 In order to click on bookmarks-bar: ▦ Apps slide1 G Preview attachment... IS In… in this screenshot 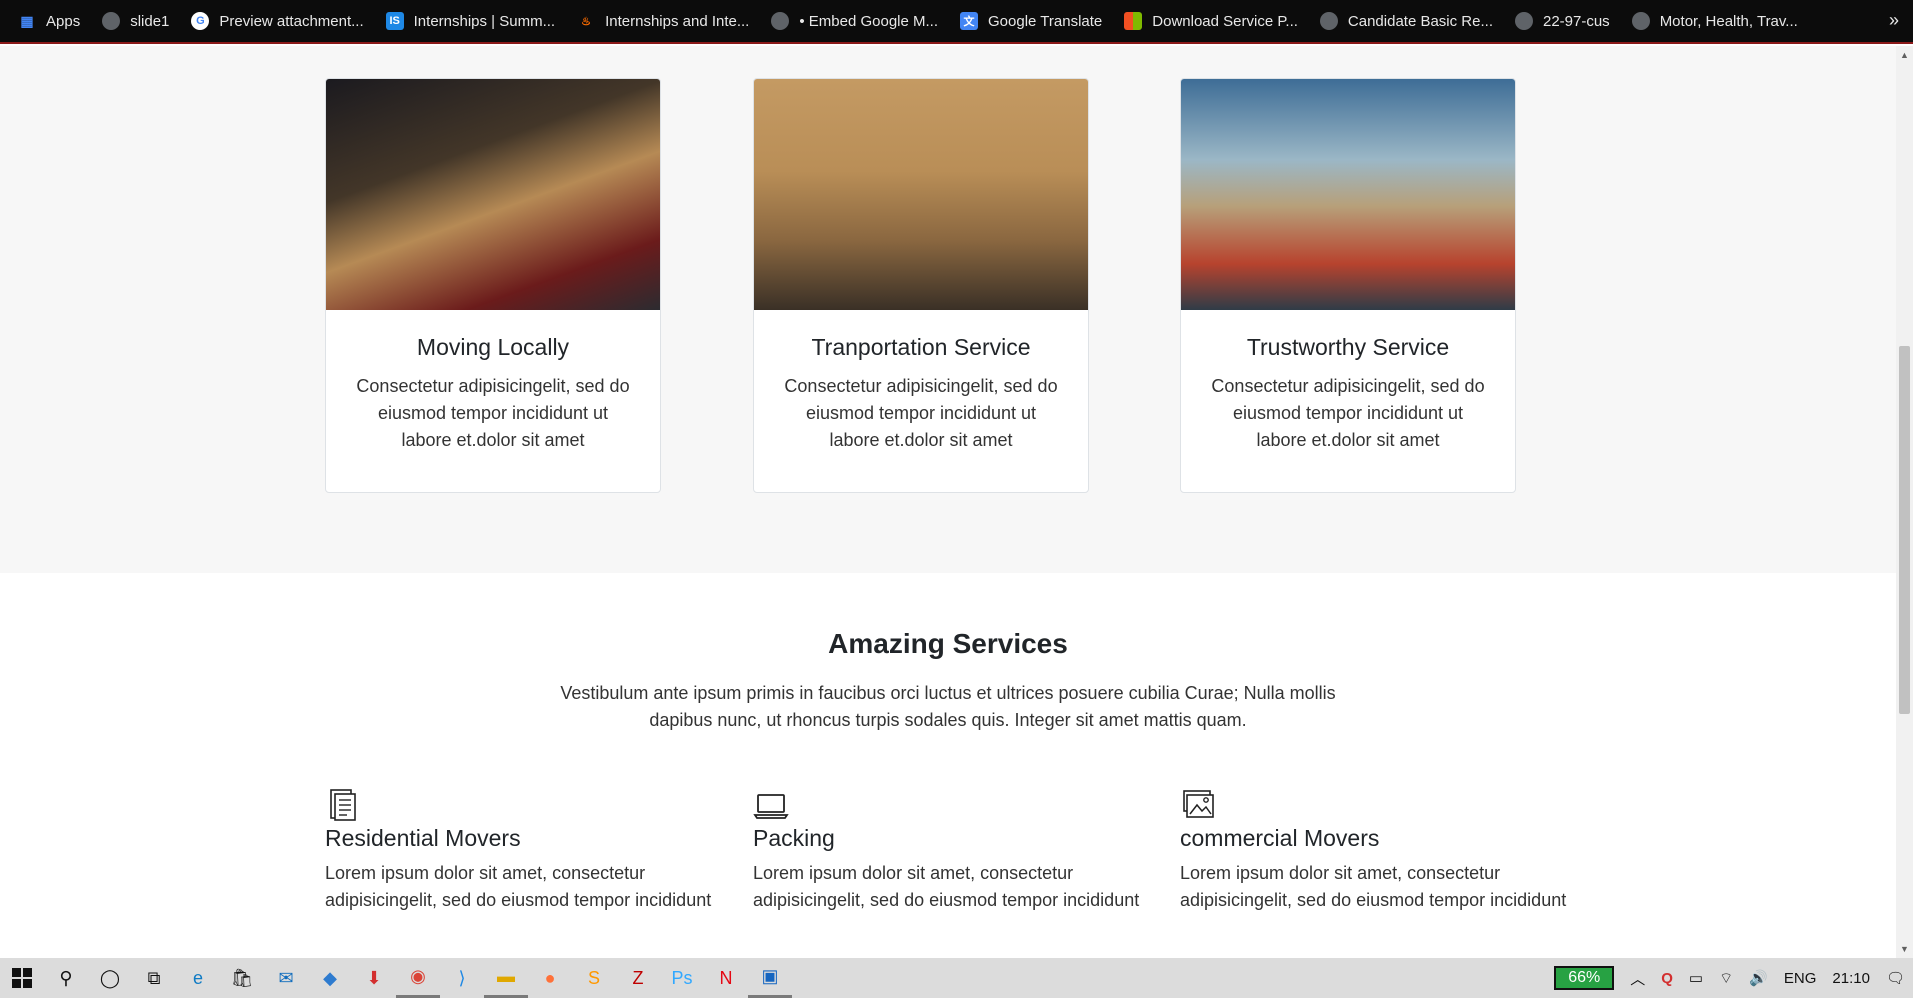, I will do `click(956, 22)`.